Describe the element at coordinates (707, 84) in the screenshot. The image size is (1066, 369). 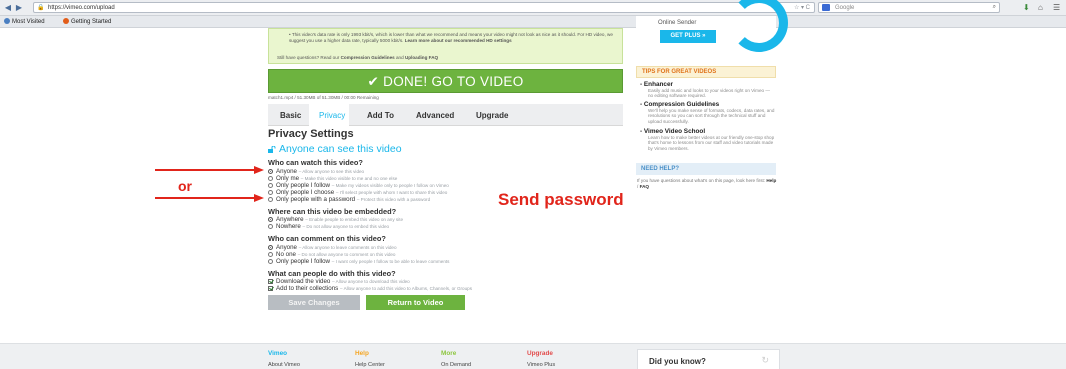
I see `tip-title: Enhancer` at that location.